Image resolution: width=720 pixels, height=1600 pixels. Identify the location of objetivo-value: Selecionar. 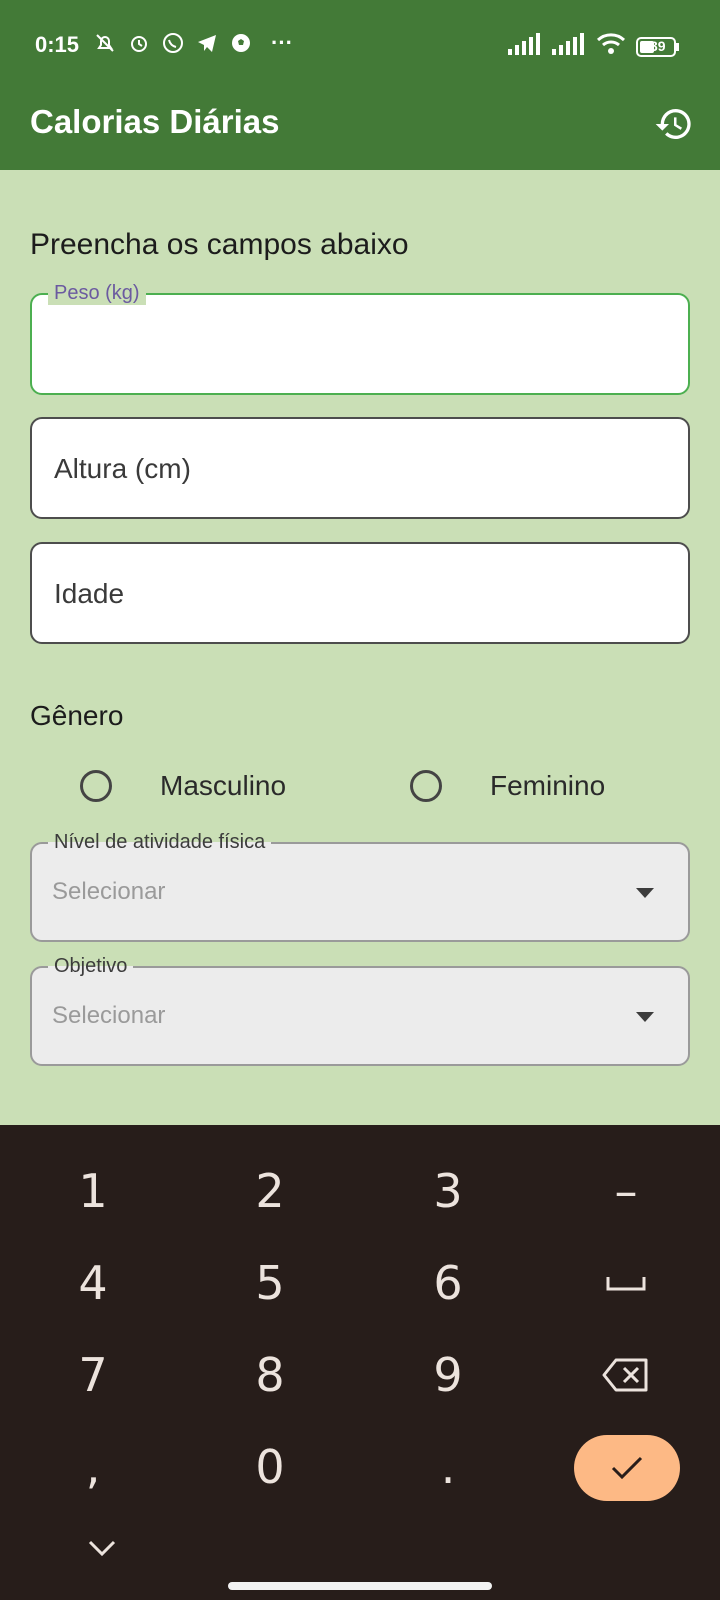
(109, 1015).